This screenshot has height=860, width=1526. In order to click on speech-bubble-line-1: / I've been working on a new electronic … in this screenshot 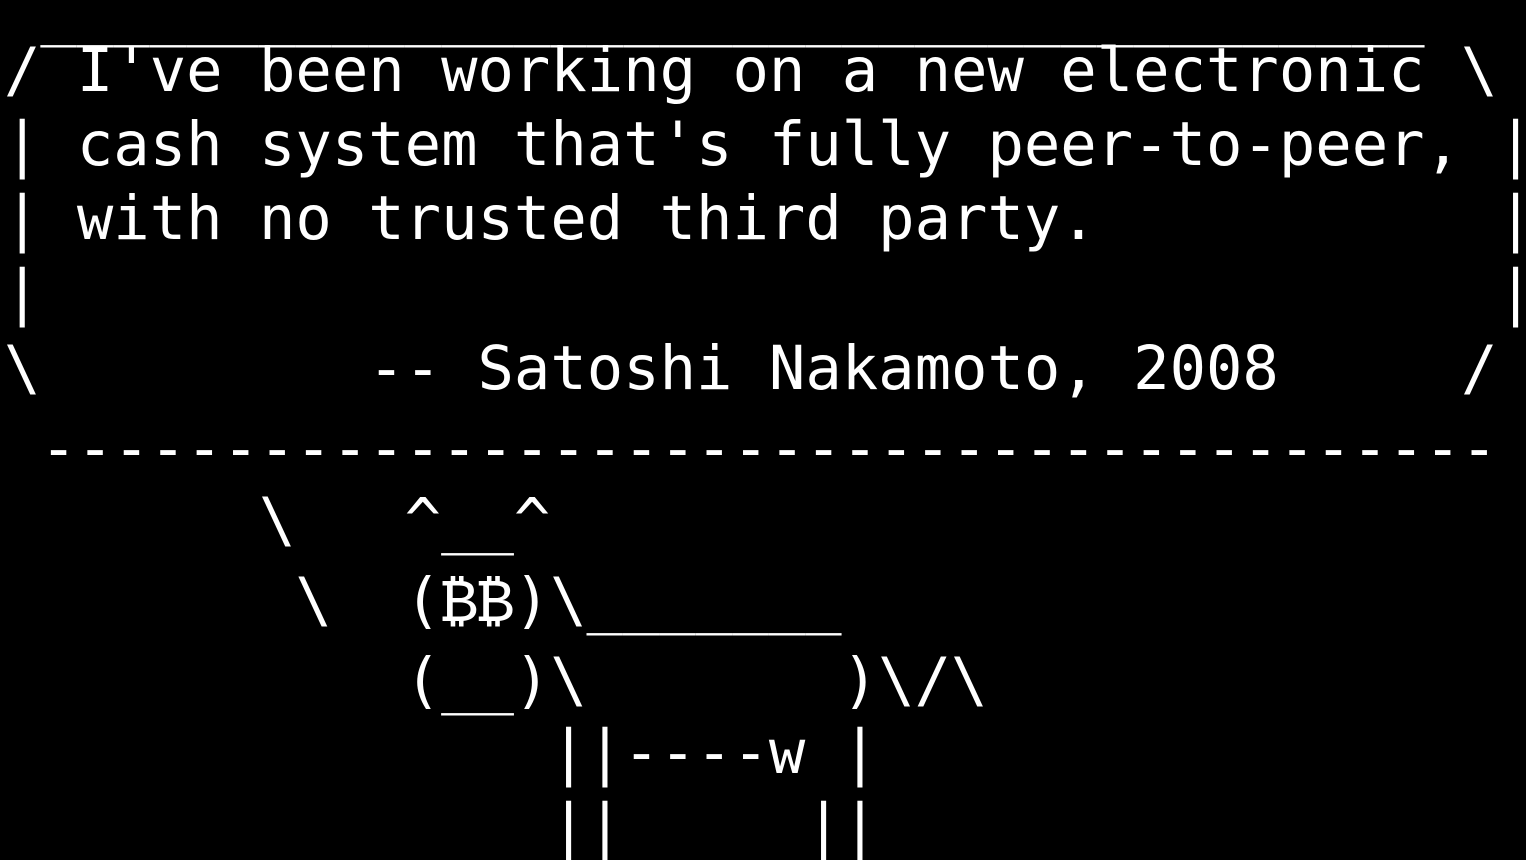, I will do `click(751, 71)`.